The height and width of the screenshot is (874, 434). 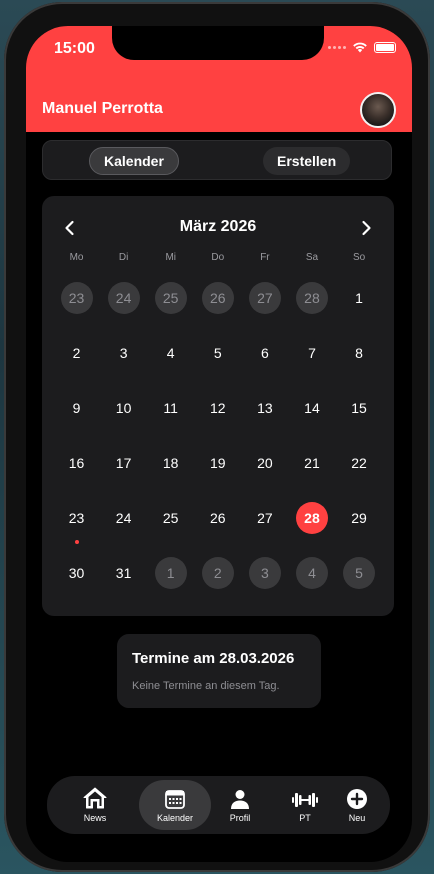 I want to click on day-cell: 18, so click(x=170, y=474).